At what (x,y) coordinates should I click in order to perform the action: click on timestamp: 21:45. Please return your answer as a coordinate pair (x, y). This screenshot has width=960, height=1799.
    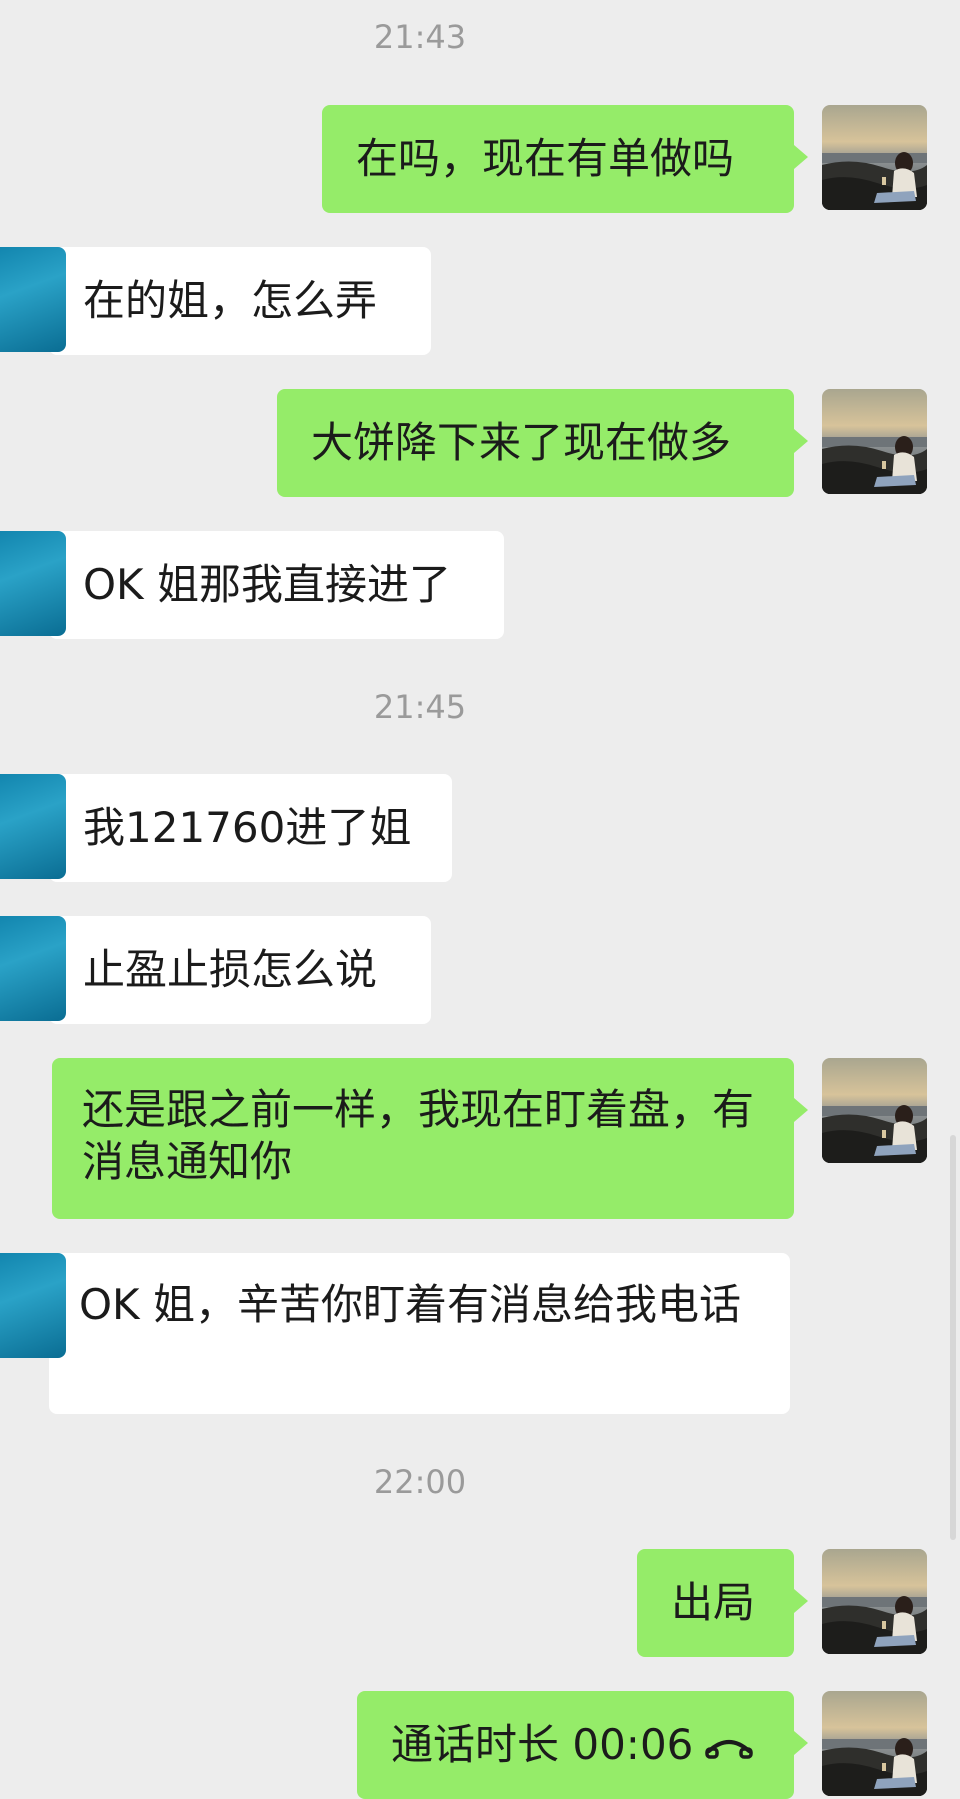
    Looking at the image, I should click on (420, 707).